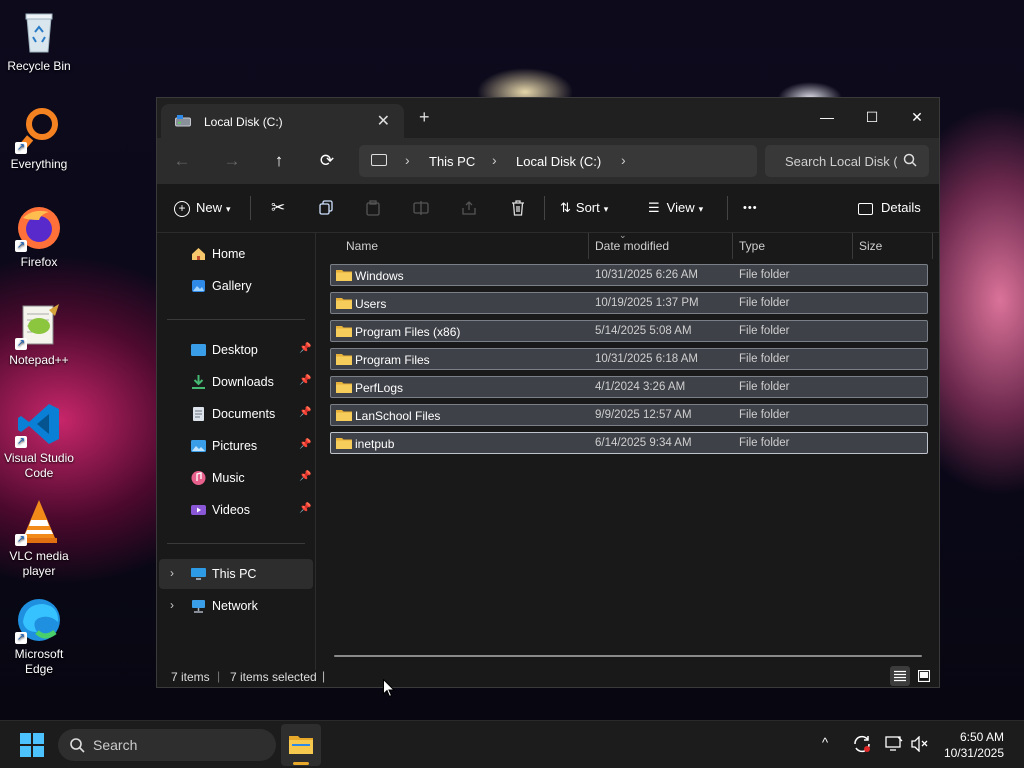 Image resolution: width=1024 pixels, height=768 pixels. I want to click on minimize-button: —, so click(827, 117).